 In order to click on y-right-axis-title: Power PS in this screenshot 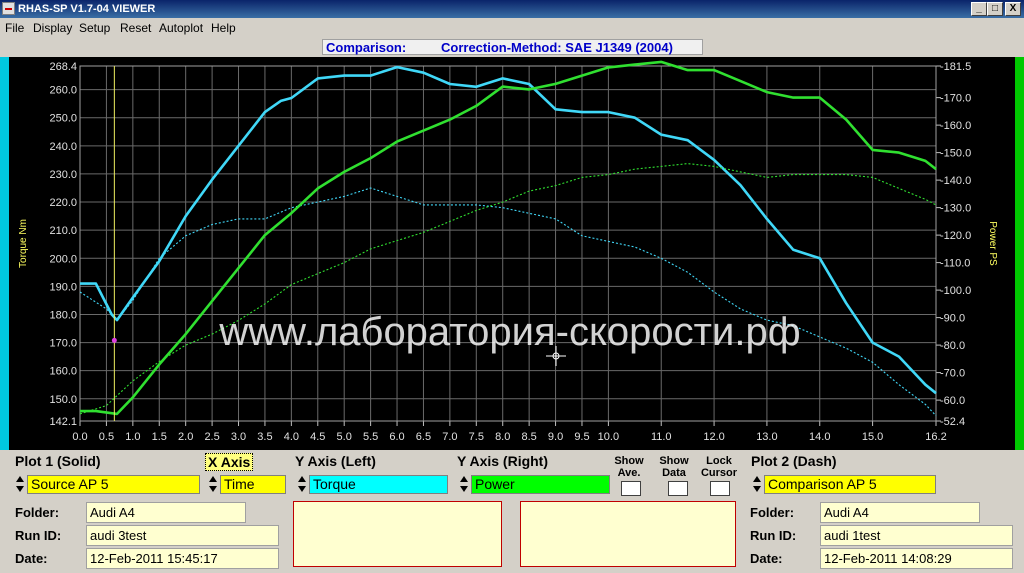, I will do `click(992, 243)`.